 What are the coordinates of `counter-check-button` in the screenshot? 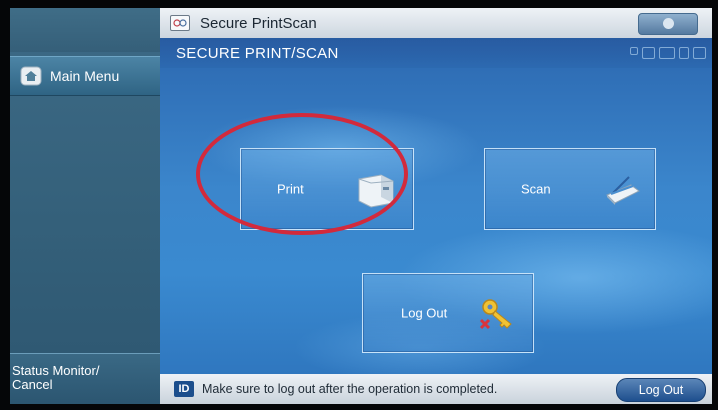 It's located at (668, 24).